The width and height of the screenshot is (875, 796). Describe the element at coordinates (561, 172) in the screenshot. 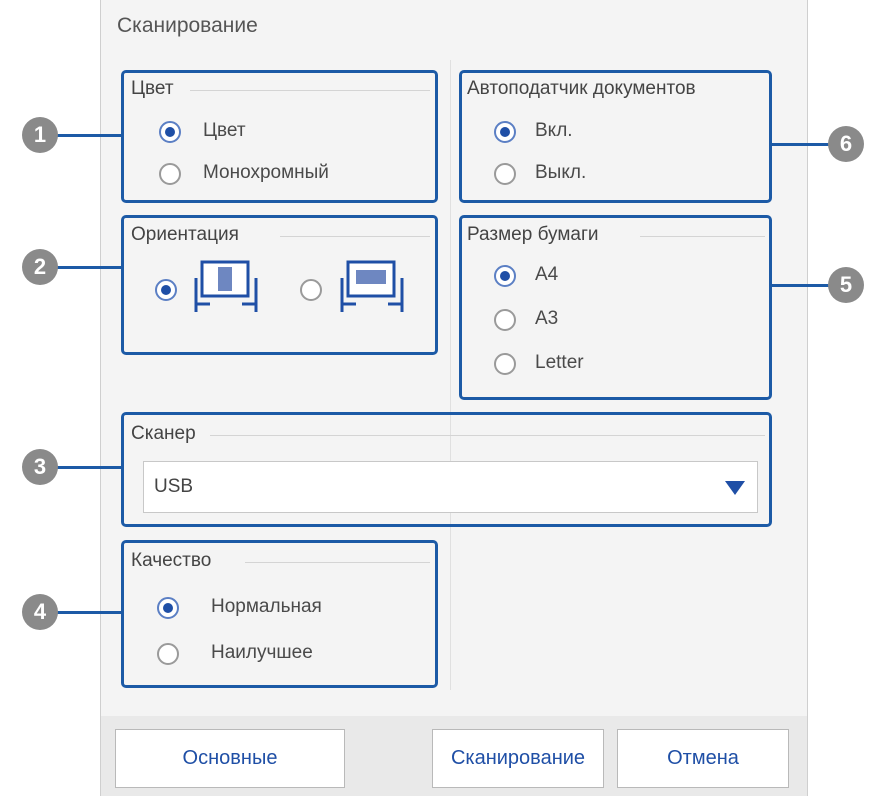

I see `feeder-off-label: Выкл.` at that location.